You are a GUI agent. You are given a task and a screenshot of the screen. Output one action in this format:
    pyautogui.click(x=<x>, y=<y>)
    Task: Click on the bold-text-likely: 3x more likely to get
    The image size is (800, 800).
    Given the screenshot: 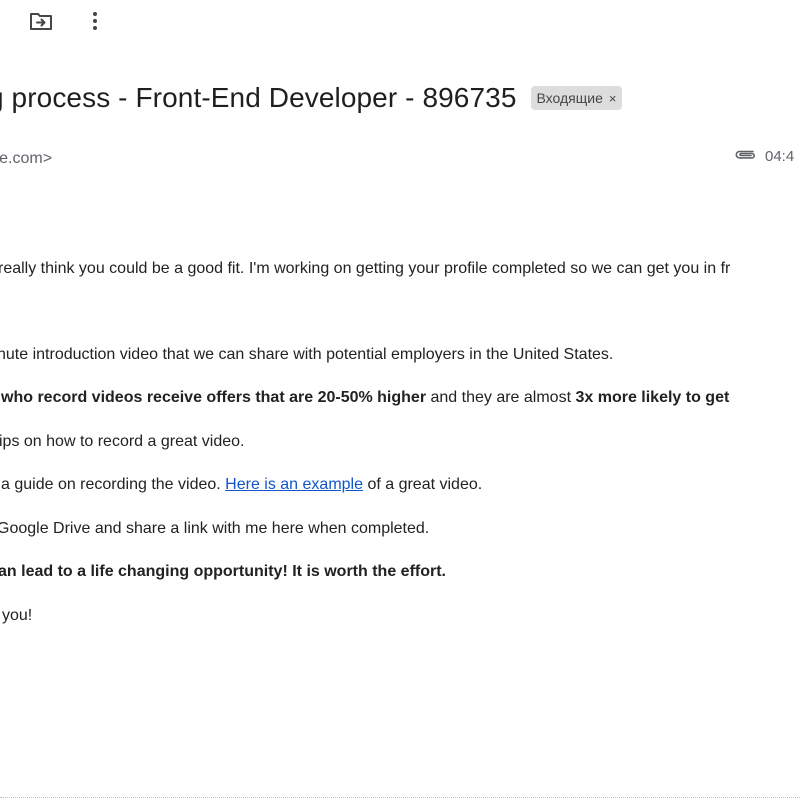 What is the action you would take?
    pyautogui.click(x=652, y=397)
    